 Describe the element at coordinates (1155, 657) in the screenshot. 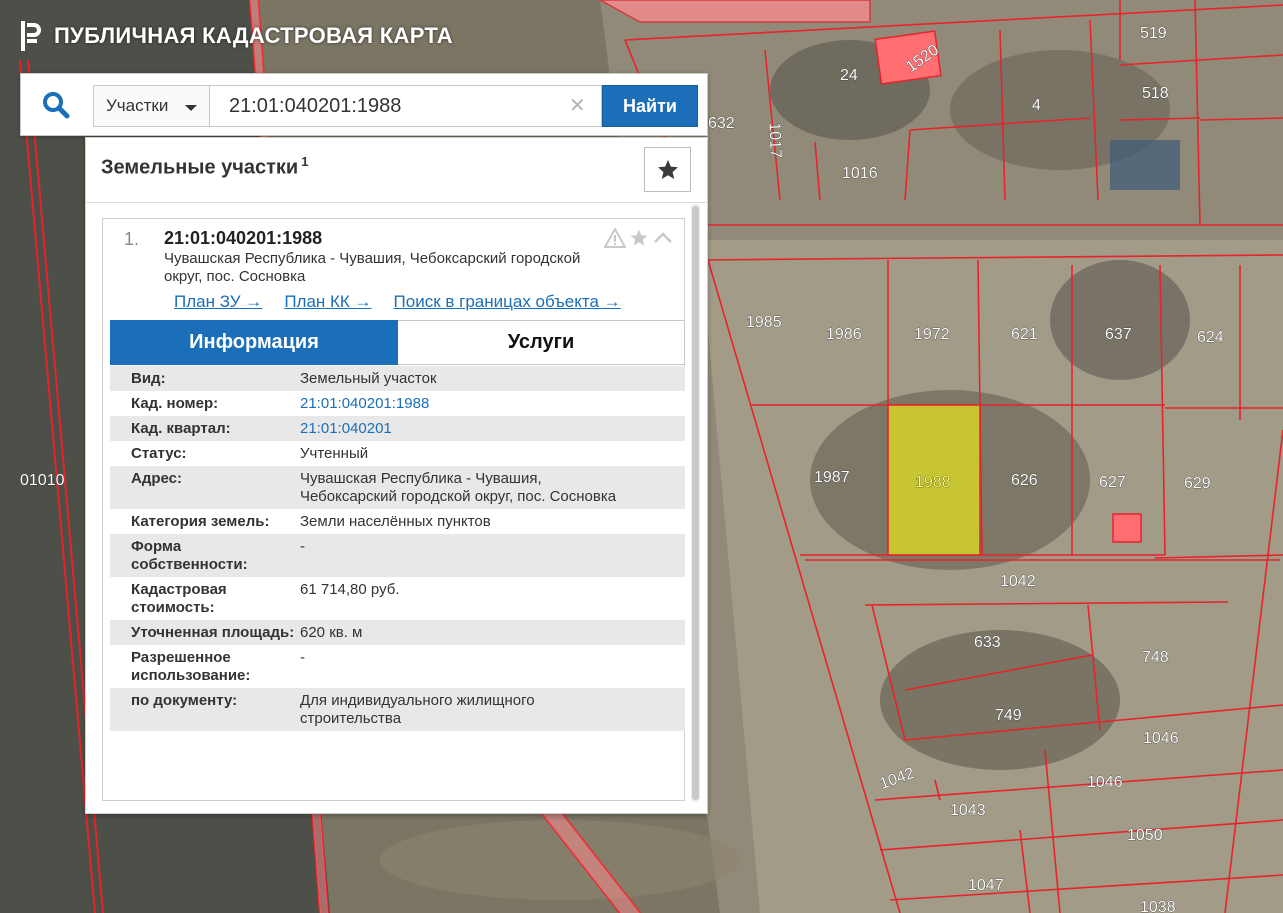

I see `parcel-label: 748` at that location.